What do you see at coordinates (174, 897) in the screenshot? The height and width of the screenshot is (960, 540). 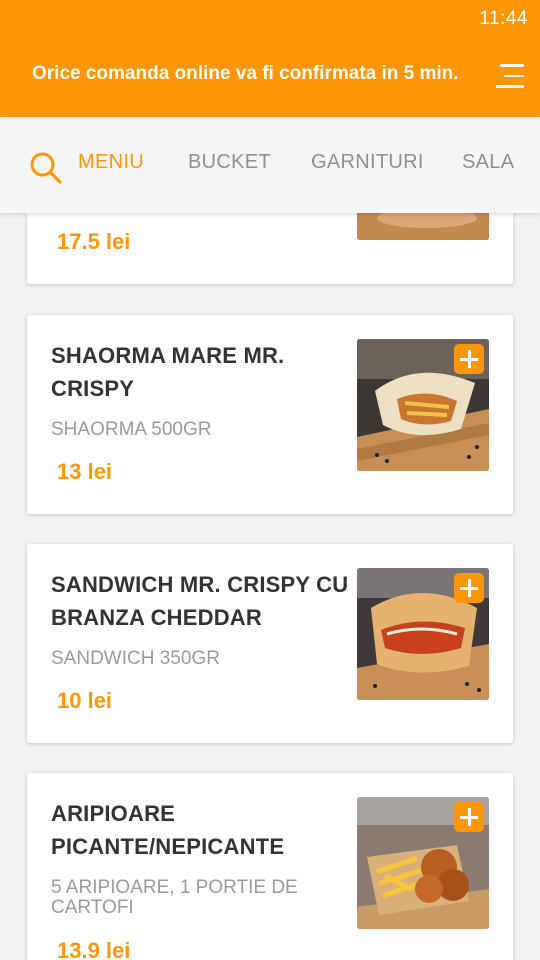 I see `product-description: 5 ARIPIOARE, 1 PORTIE DE CARTOFI` at bounding box center [174, 897].